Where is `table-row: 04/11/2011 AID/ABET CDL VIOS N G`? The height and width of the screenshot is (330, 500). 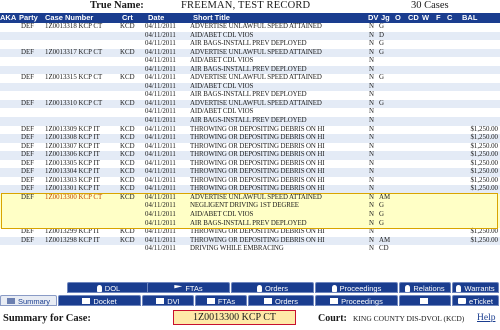 table-row: 04/11/2011 AID/ABET CDL VIOS N G is located at coordinates (250, 215).